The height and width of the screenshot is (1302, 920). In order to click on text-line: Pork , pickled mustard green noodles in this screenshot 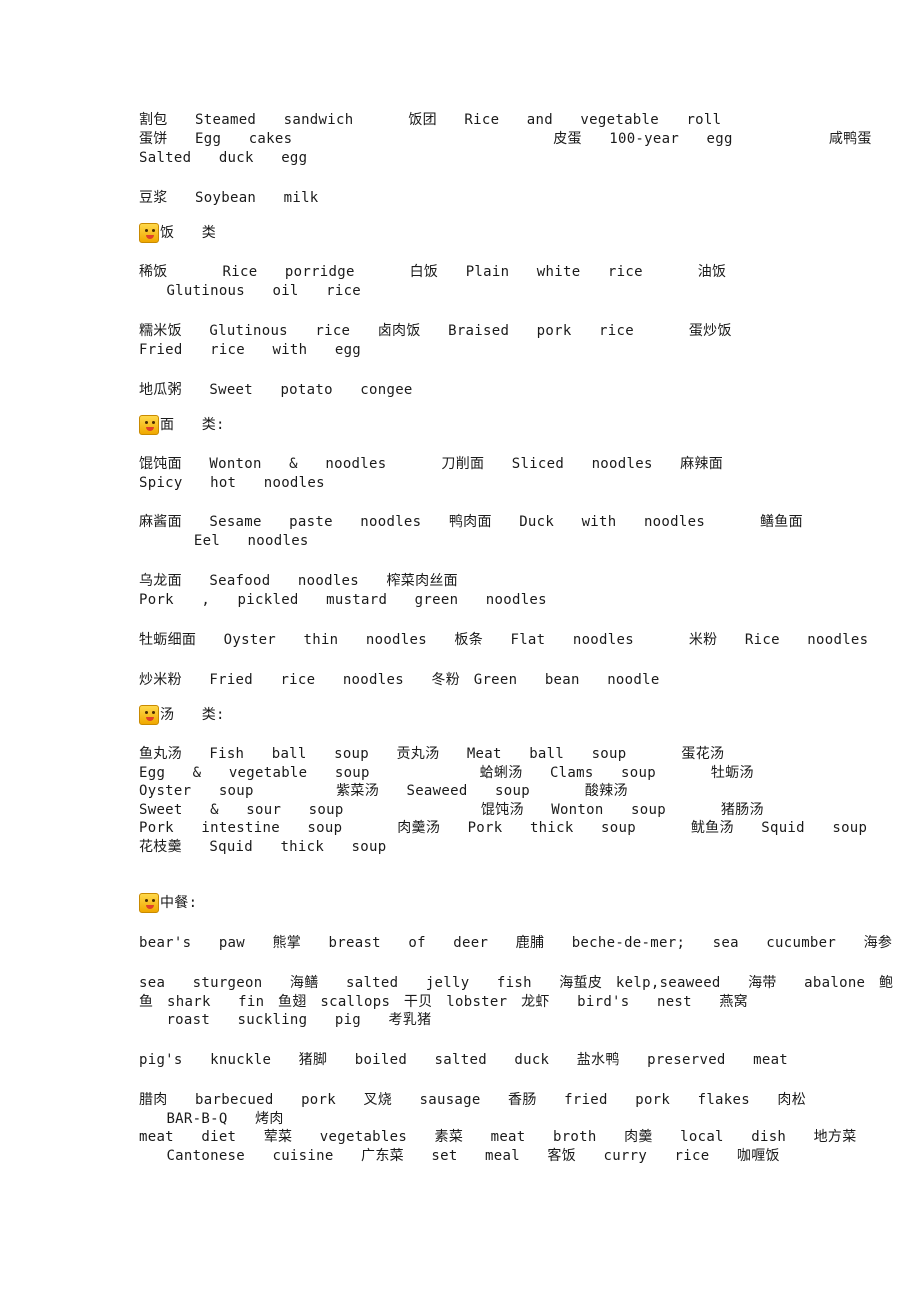, I will do `click(343, 600)`.